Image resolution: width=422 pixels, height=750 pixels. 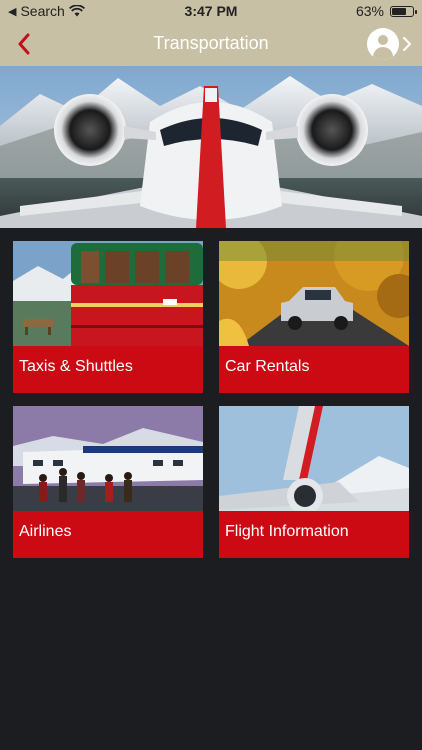 I want to click on tile-label: Airlines, so click(x=45, y=531).